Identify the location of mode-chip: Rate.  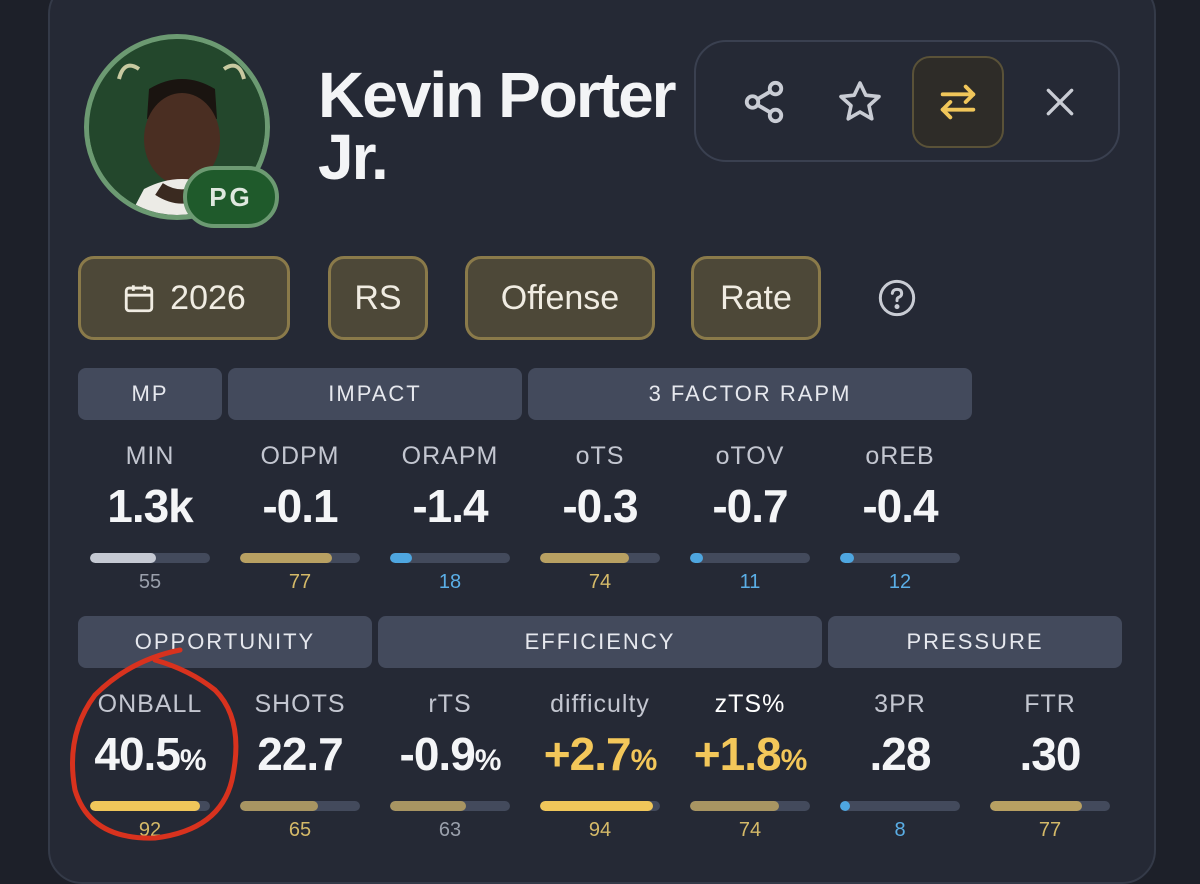
(756, 298).